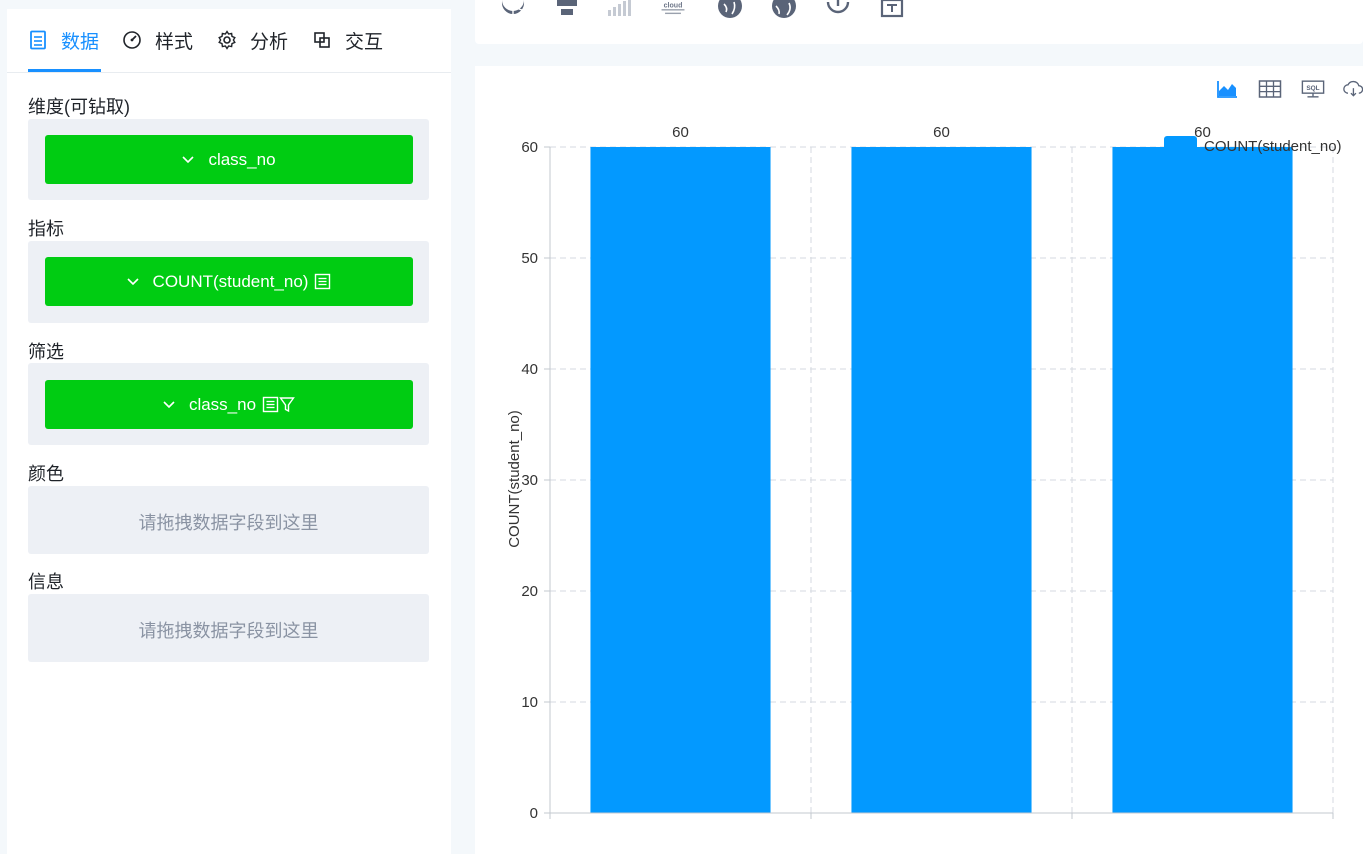 This screenshot has width=1363, height=854. I want to click on filter-label: 筛选, so click(46, 352).